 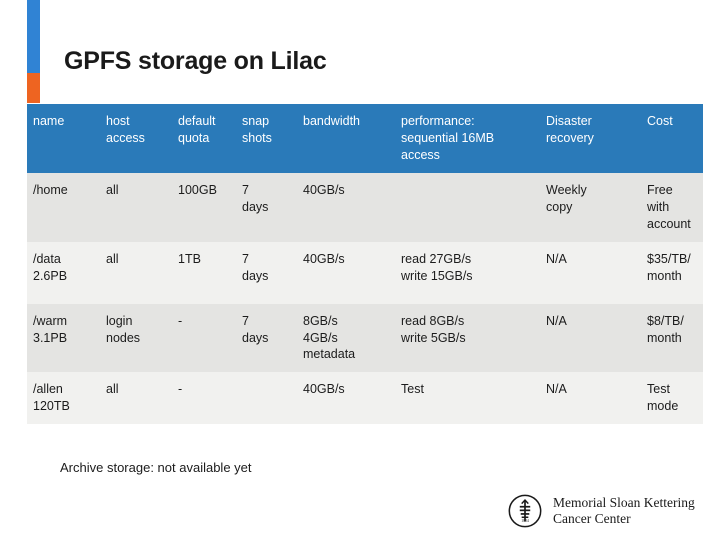 What do you see at coordinates (47, 258) in the screenshot?
I see `cell-name-line1: /data` at bounding box center [47, 258].